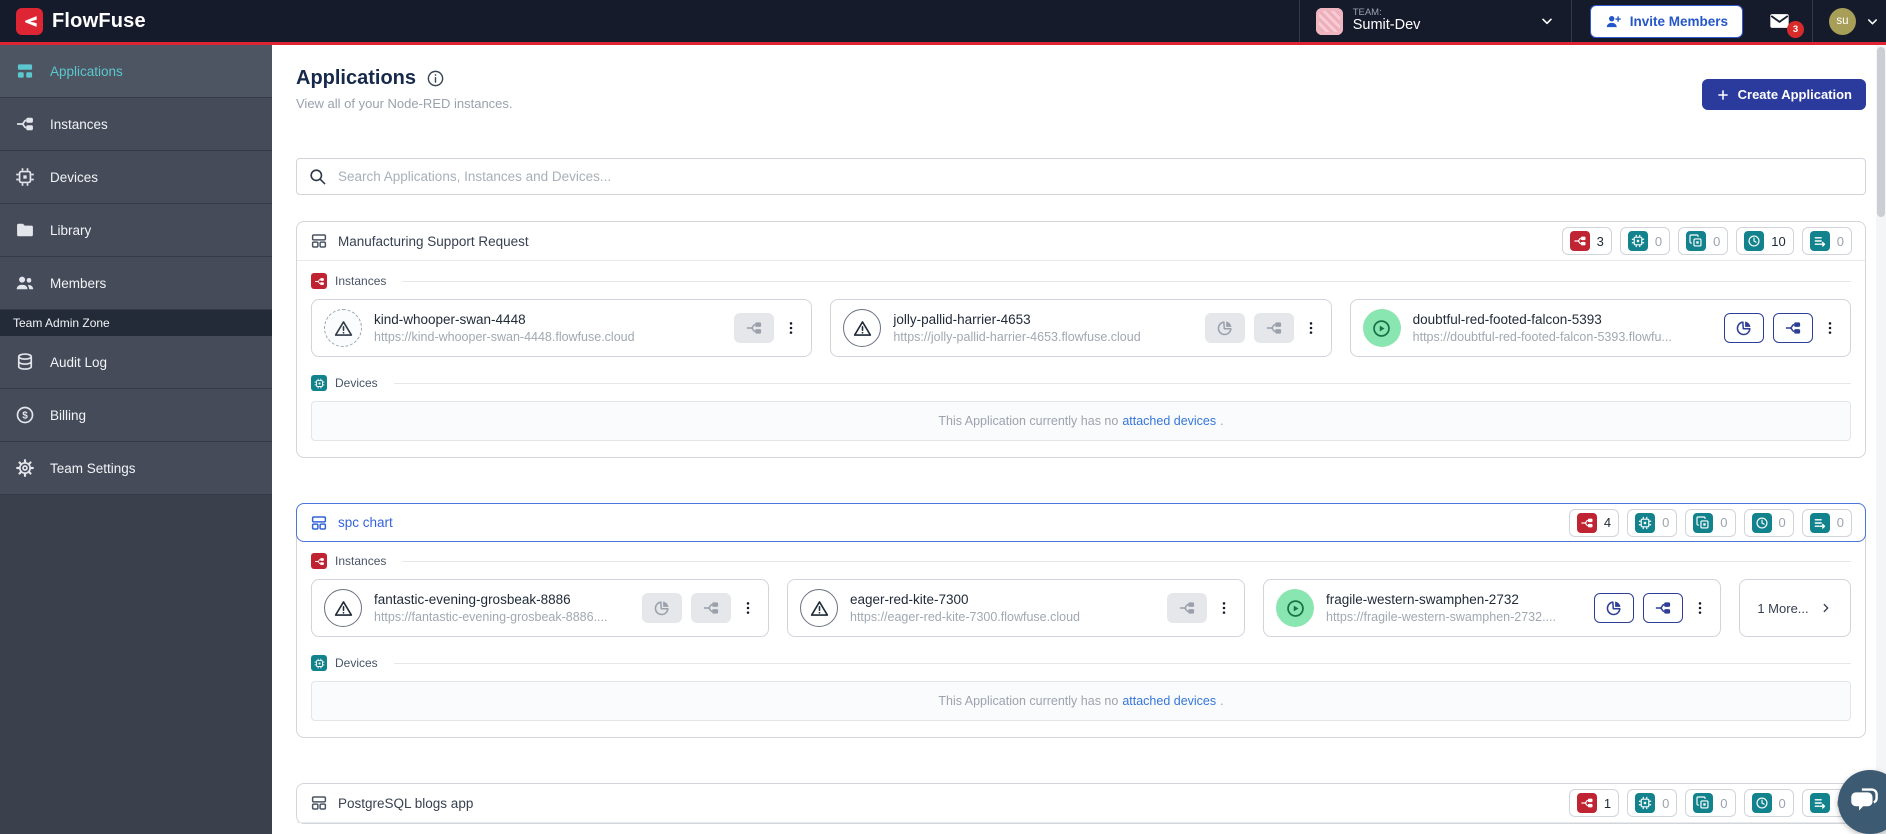 The image size is (1886, 834). I want to click on instances-section-label: Instances, so click(1081, 561).